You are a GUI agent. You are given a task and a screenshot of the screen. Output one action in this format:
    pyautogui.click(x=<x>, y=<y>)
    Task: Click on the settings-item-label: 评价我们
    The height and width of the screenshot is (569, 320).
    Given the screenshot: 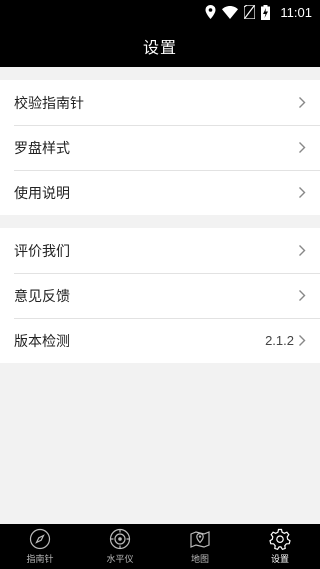 What is the action you would take?
    pyautogui.click(x=42, y=251)
    